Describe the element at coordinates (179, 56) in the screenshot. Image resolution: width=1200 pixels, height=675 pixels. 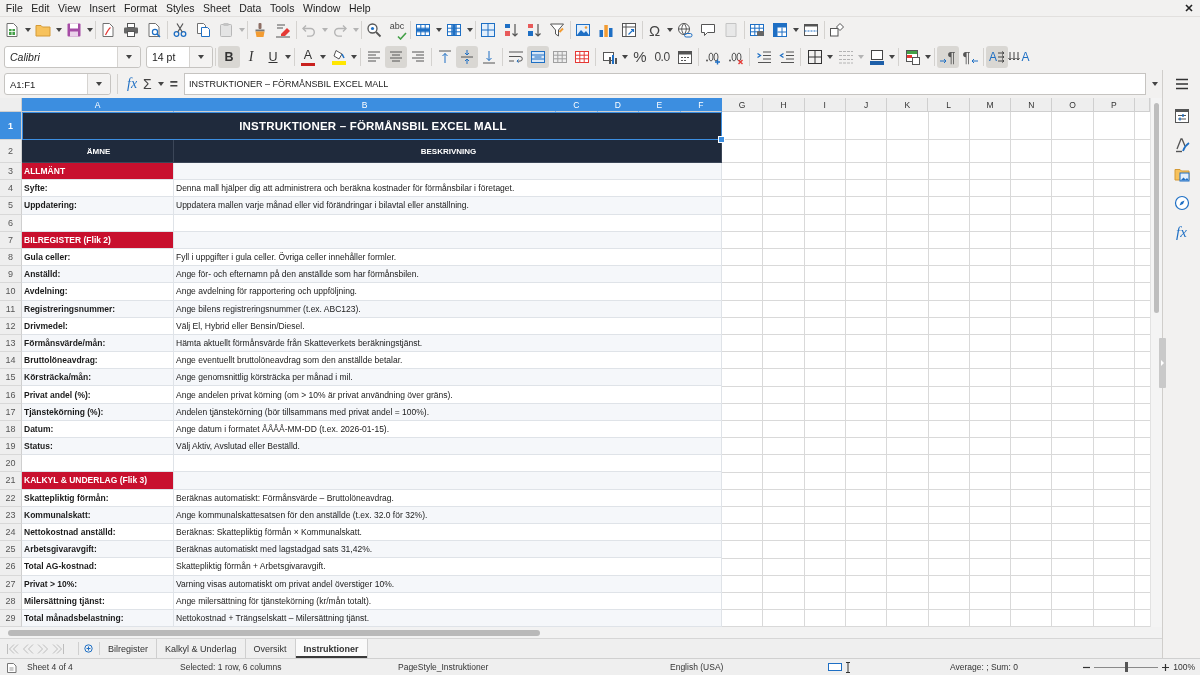
I see `font-size-field: 14 pt` at that location.